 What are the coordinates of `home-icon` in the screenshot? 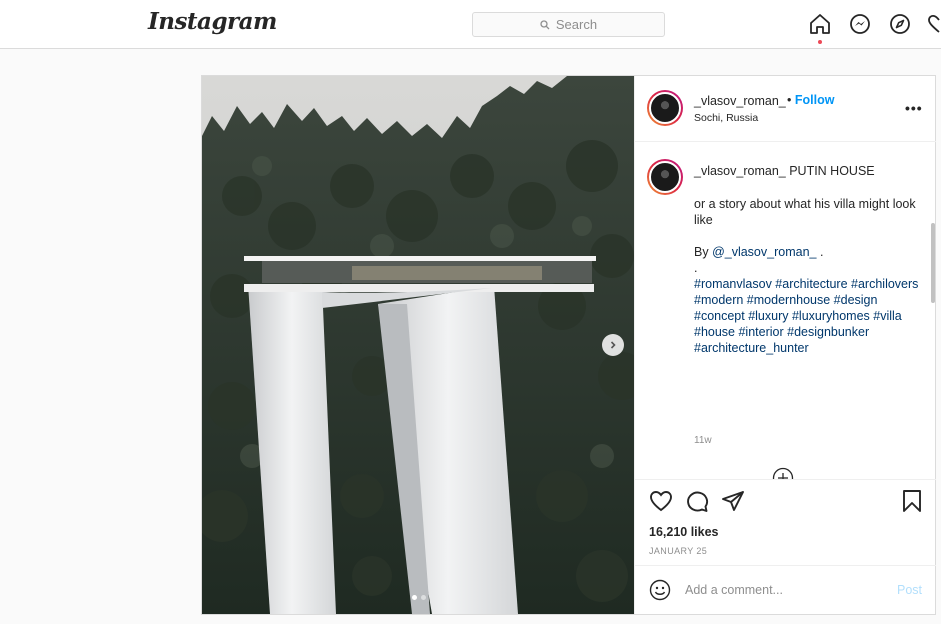 It's located at (820, 24).